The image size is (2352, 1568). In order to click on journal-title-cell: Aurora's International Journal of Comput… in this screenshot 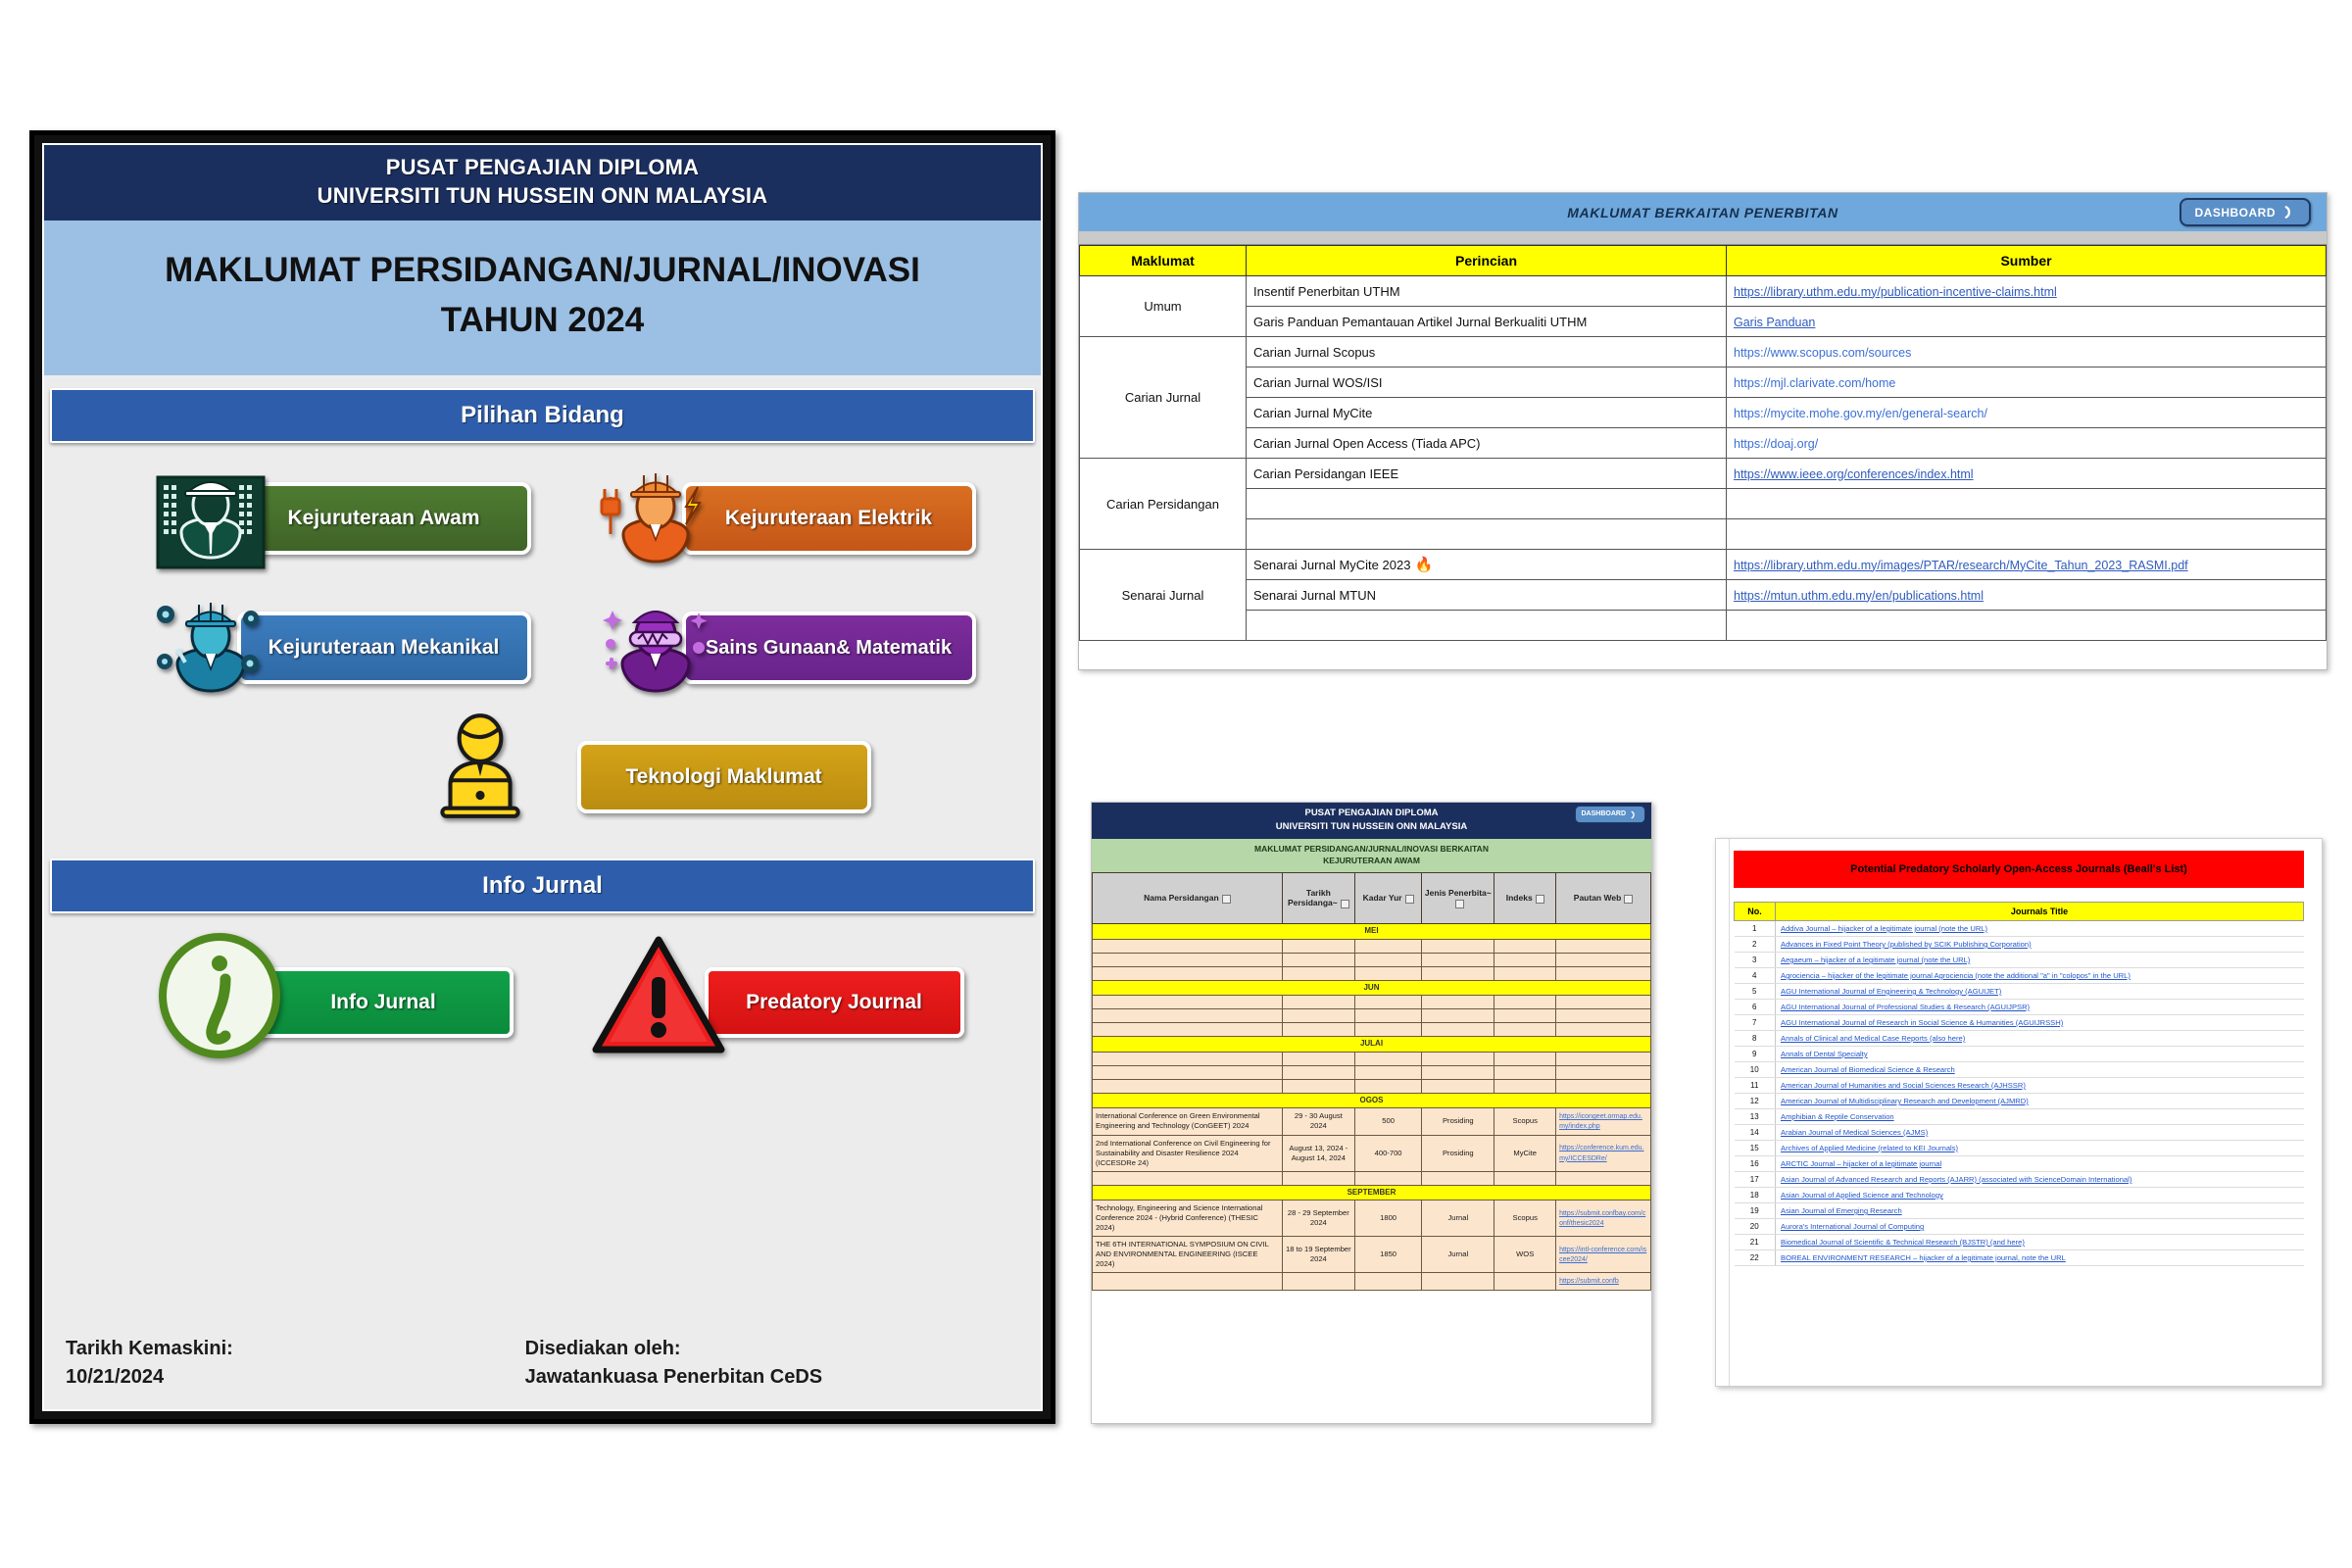, I will do `click(2039, 1226)`.